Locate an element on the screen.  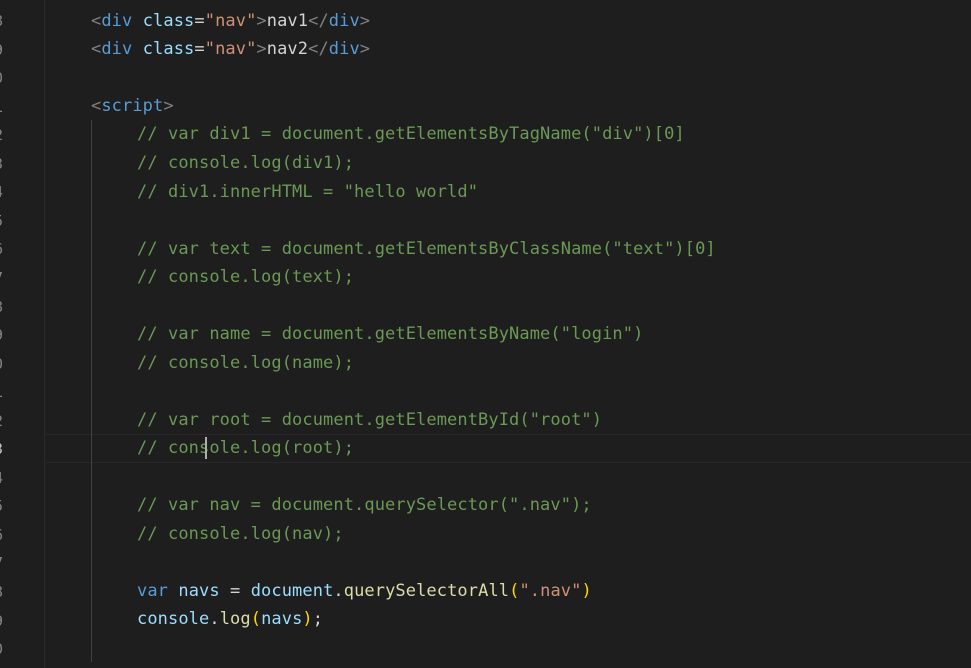
code-token: console is located at coordinates (173, 619).